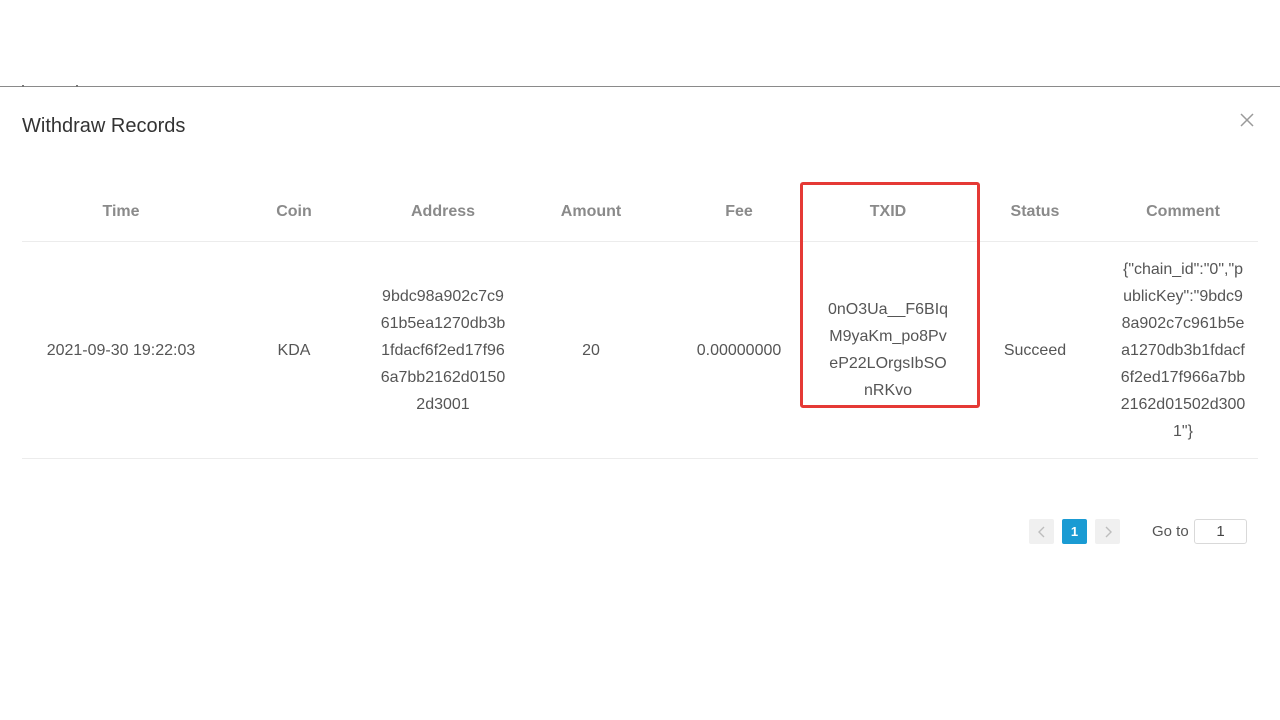  What do you see at coordinates (1247, 120) in the screenshot?
I see `close-icon` at bounding box center [1247, 120].